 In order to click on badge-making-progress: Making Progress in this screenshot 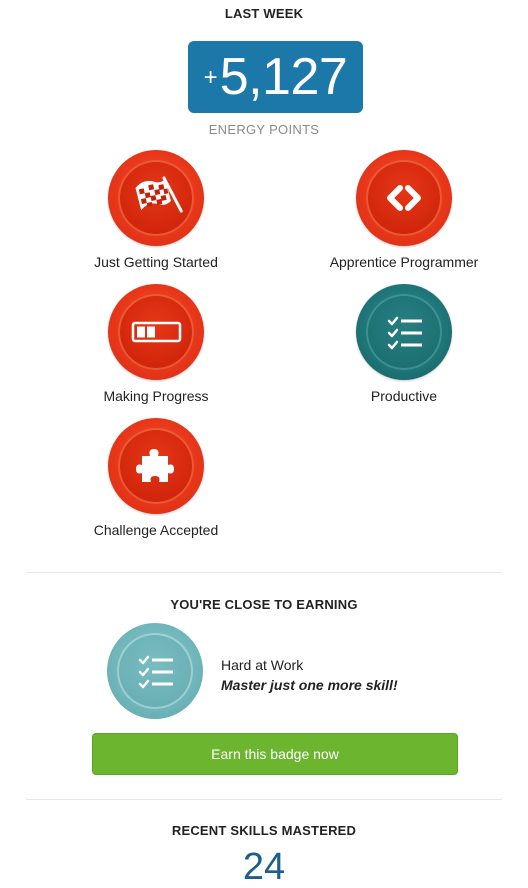, I will do `click(156, 344)`.